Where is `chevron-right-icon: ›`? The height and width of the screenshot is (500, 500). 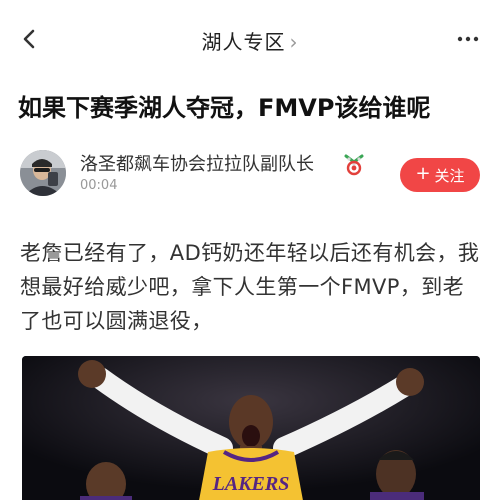 chevron-right-icon: › is located at coordinates (294, 42).